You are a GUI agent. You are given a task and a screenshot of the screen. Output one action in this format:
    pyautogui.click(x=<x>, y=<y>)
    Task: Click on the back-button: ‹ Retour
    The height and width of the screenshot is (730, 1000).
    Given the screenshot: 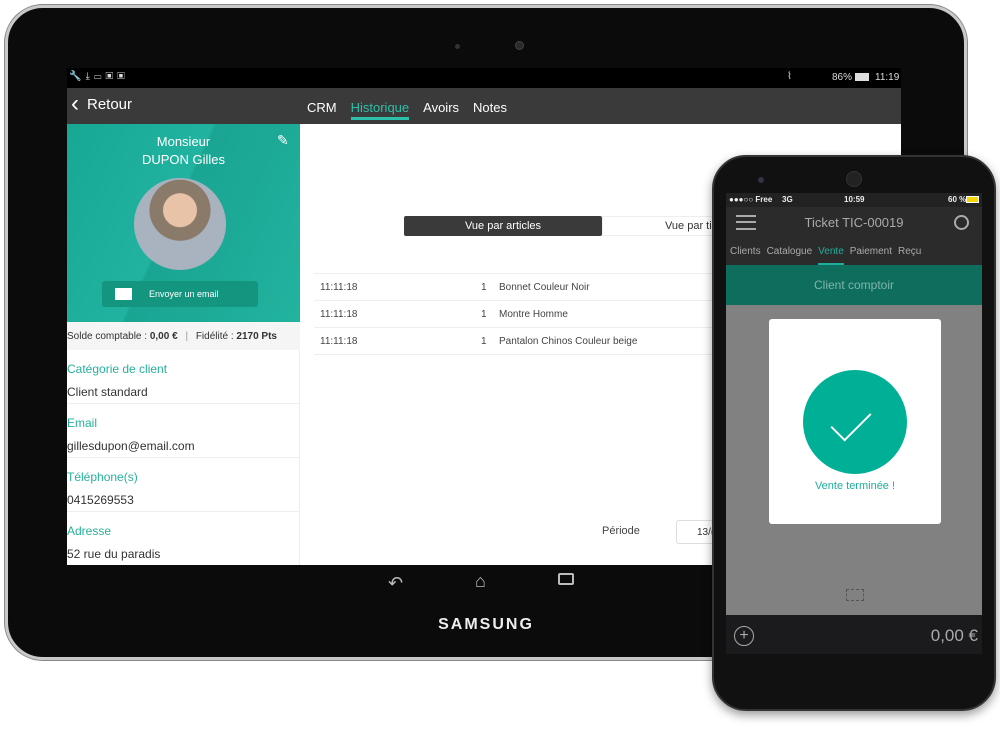 What is the action you would take?
    pyautogui.click(x=101, y=104)
    